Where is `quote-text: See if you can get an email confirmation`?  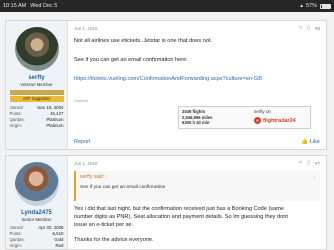 quote-text: See if you can get an email confirmation is located at coordinates (123, 187).